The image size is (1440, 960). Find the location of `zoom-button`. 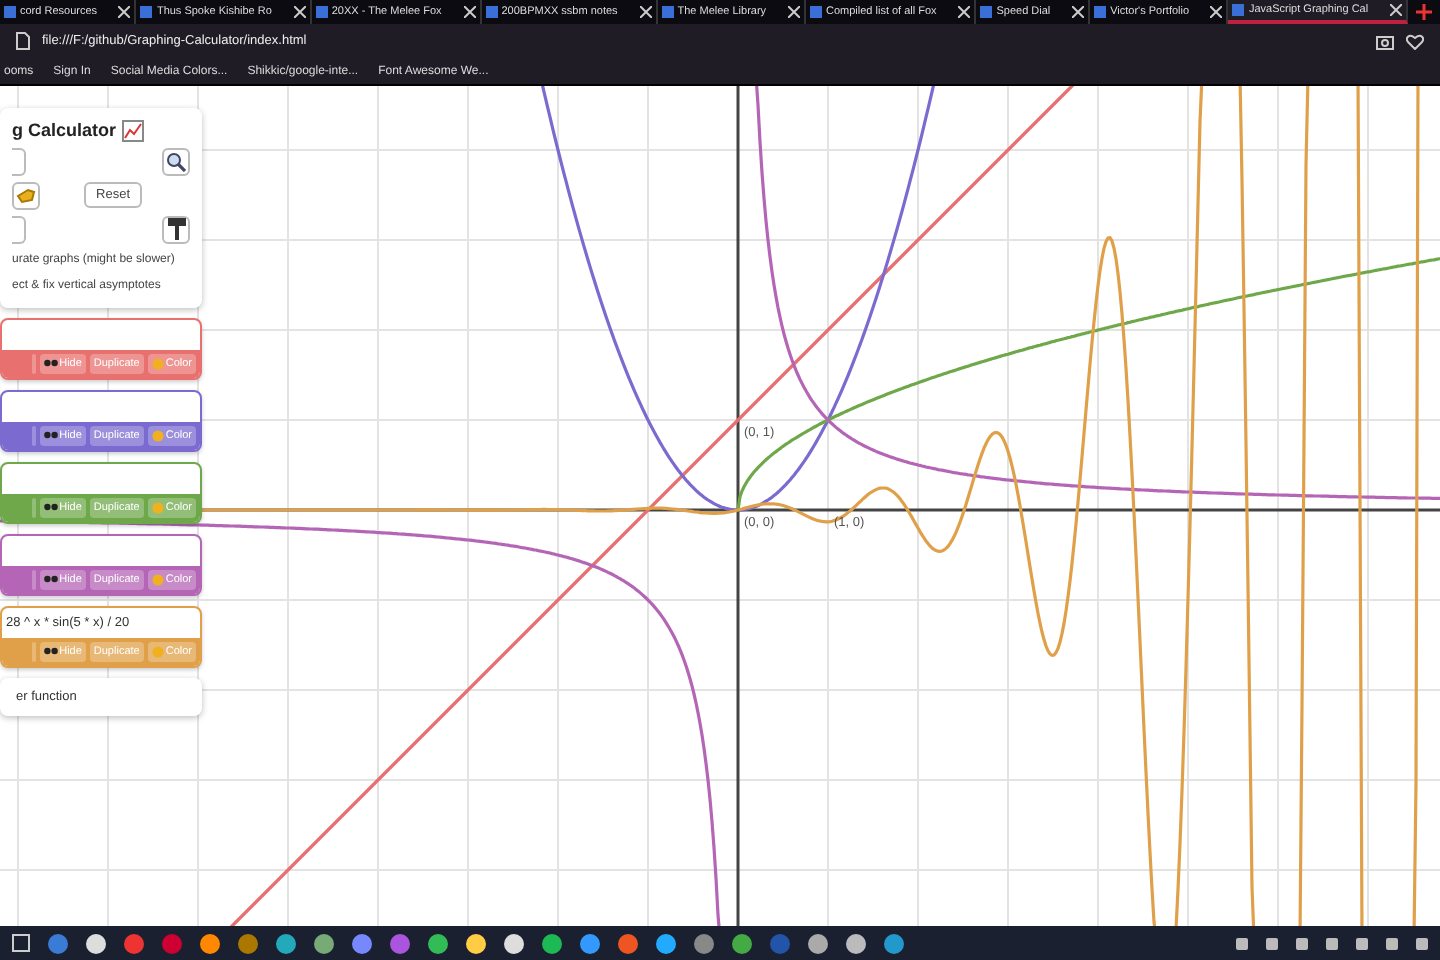

zoom-button is located at coordinates (176, 161).